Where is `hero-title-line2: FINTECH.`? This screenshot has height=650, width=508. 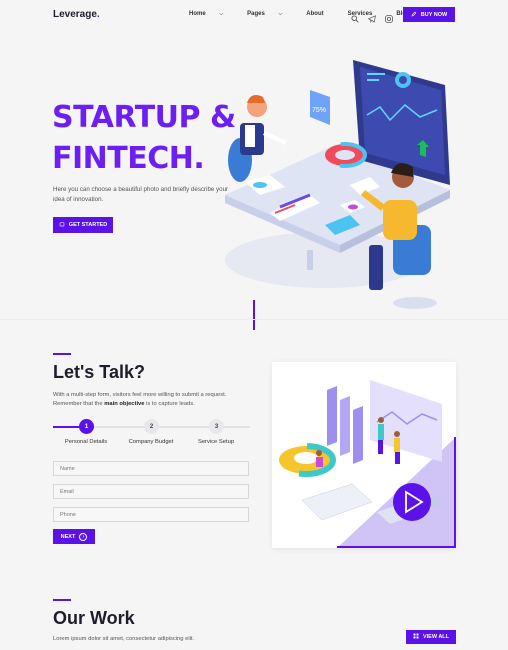 hero-title-line2: FINTECH. is located at coordinates (128, 158).